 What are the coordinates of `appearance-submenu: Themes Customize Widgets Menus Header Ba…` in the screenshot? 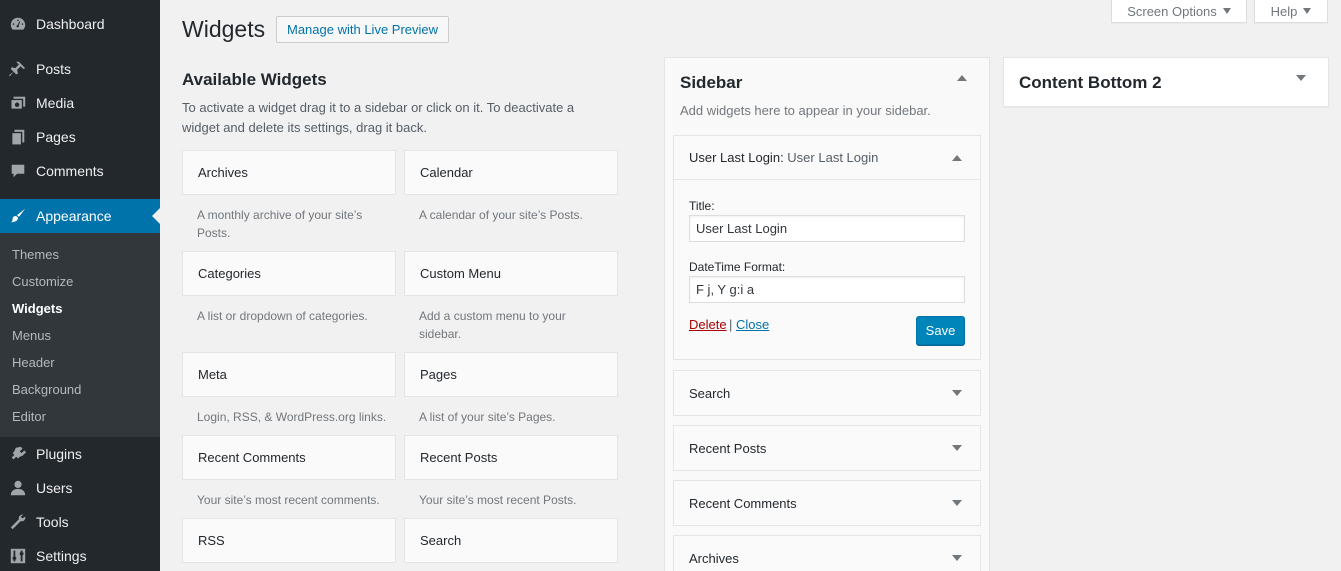 It's located at (80, 335).